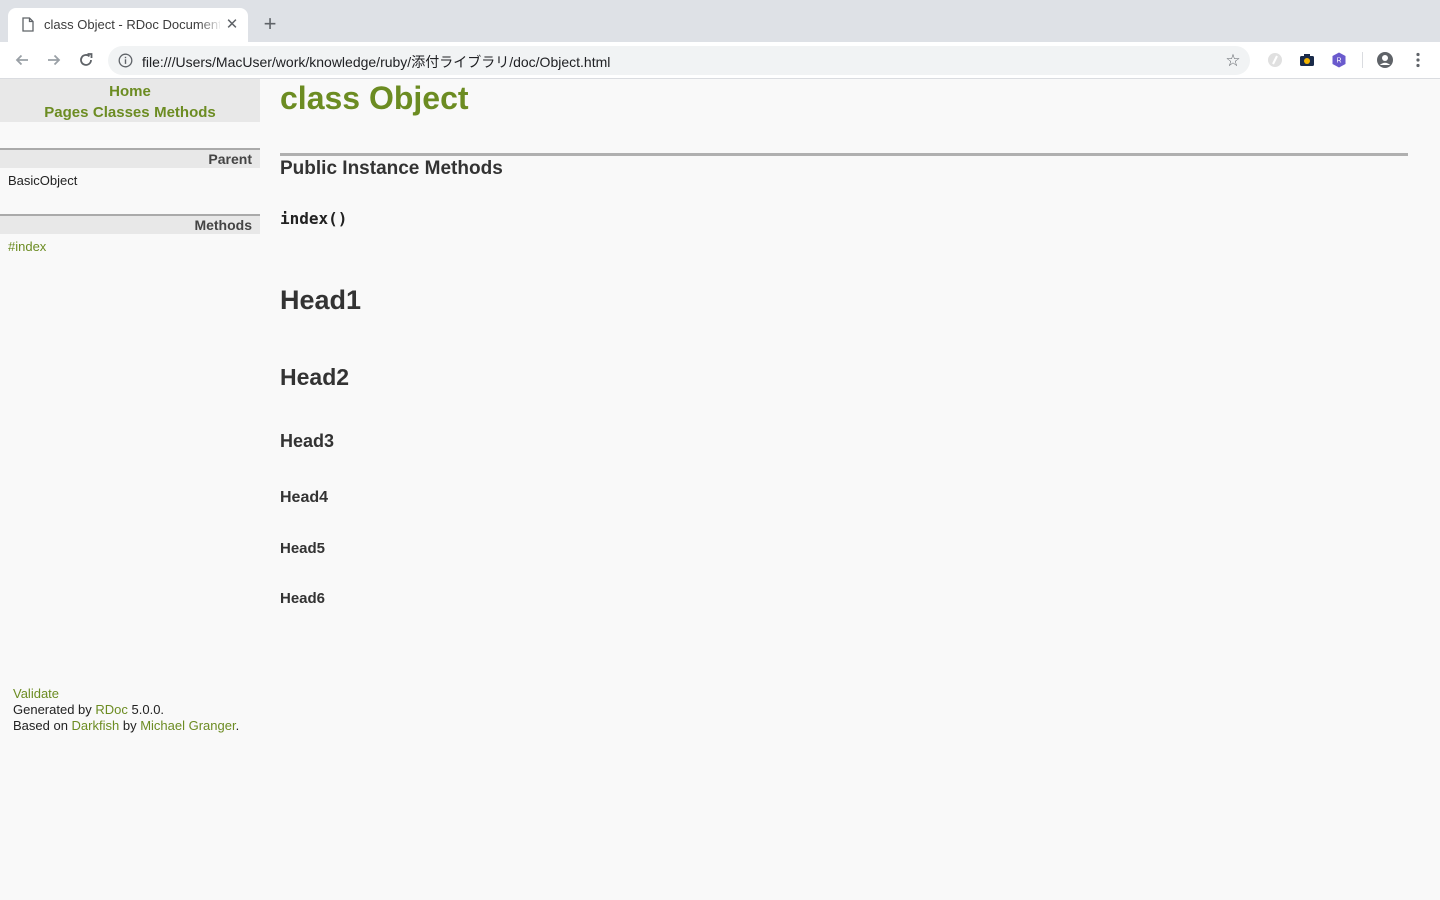  I want to click on based-on-text: Based on, so click(42, 725).